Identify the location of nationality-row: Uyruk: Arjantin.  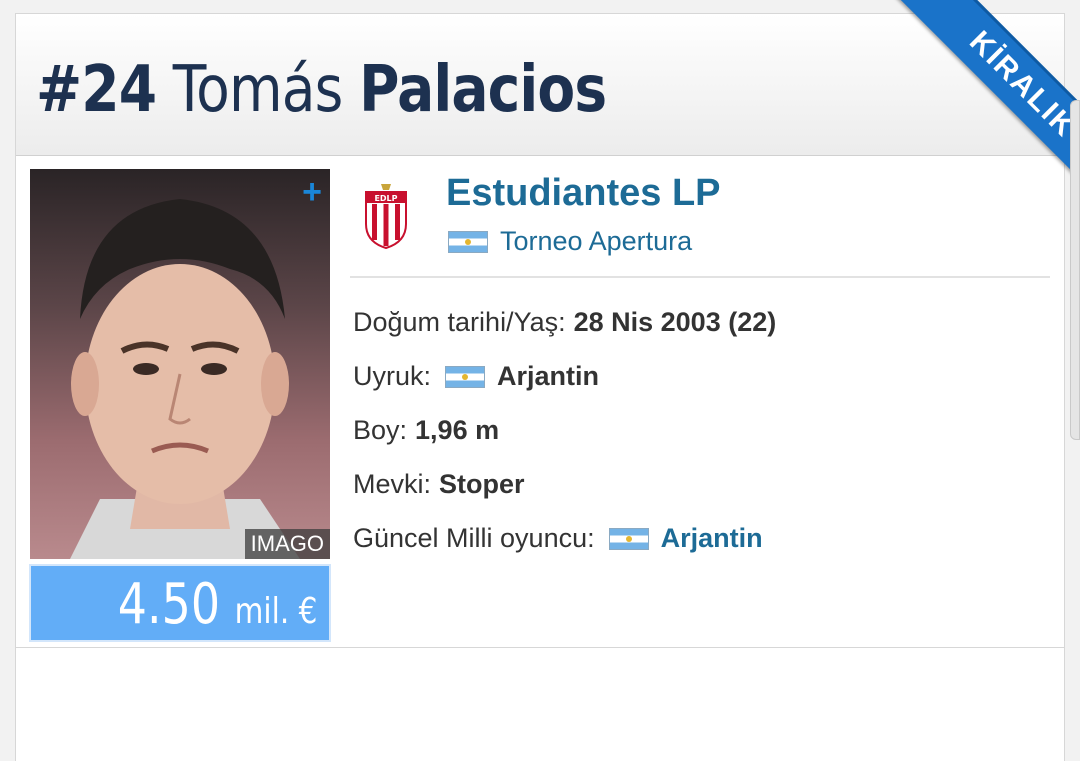
(476, 376).